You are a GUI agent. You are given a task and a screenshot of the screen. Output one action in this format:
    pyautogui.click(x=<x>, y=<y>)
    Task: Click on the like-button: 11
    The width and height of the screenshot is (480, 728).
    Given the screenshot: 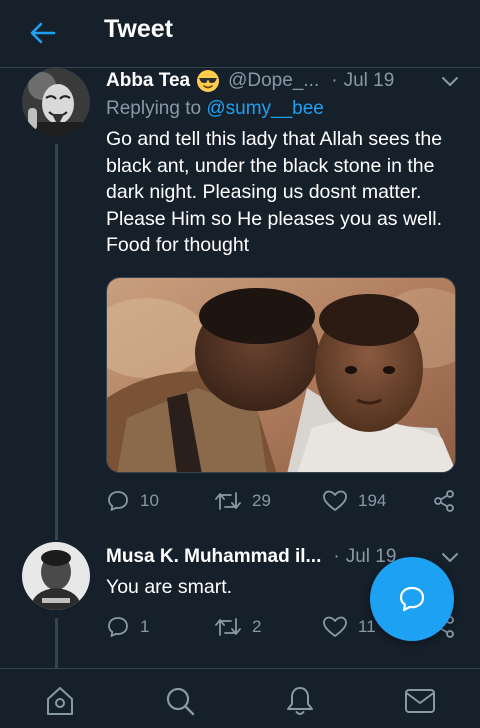 What is the action you would take?
    pyautogui.click(x=349, y=627)
    